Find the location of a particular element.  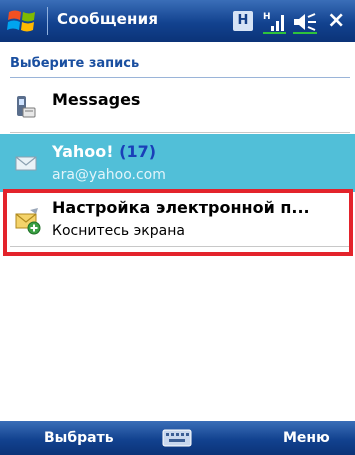

row-divider is located at coordinates (180, 132).